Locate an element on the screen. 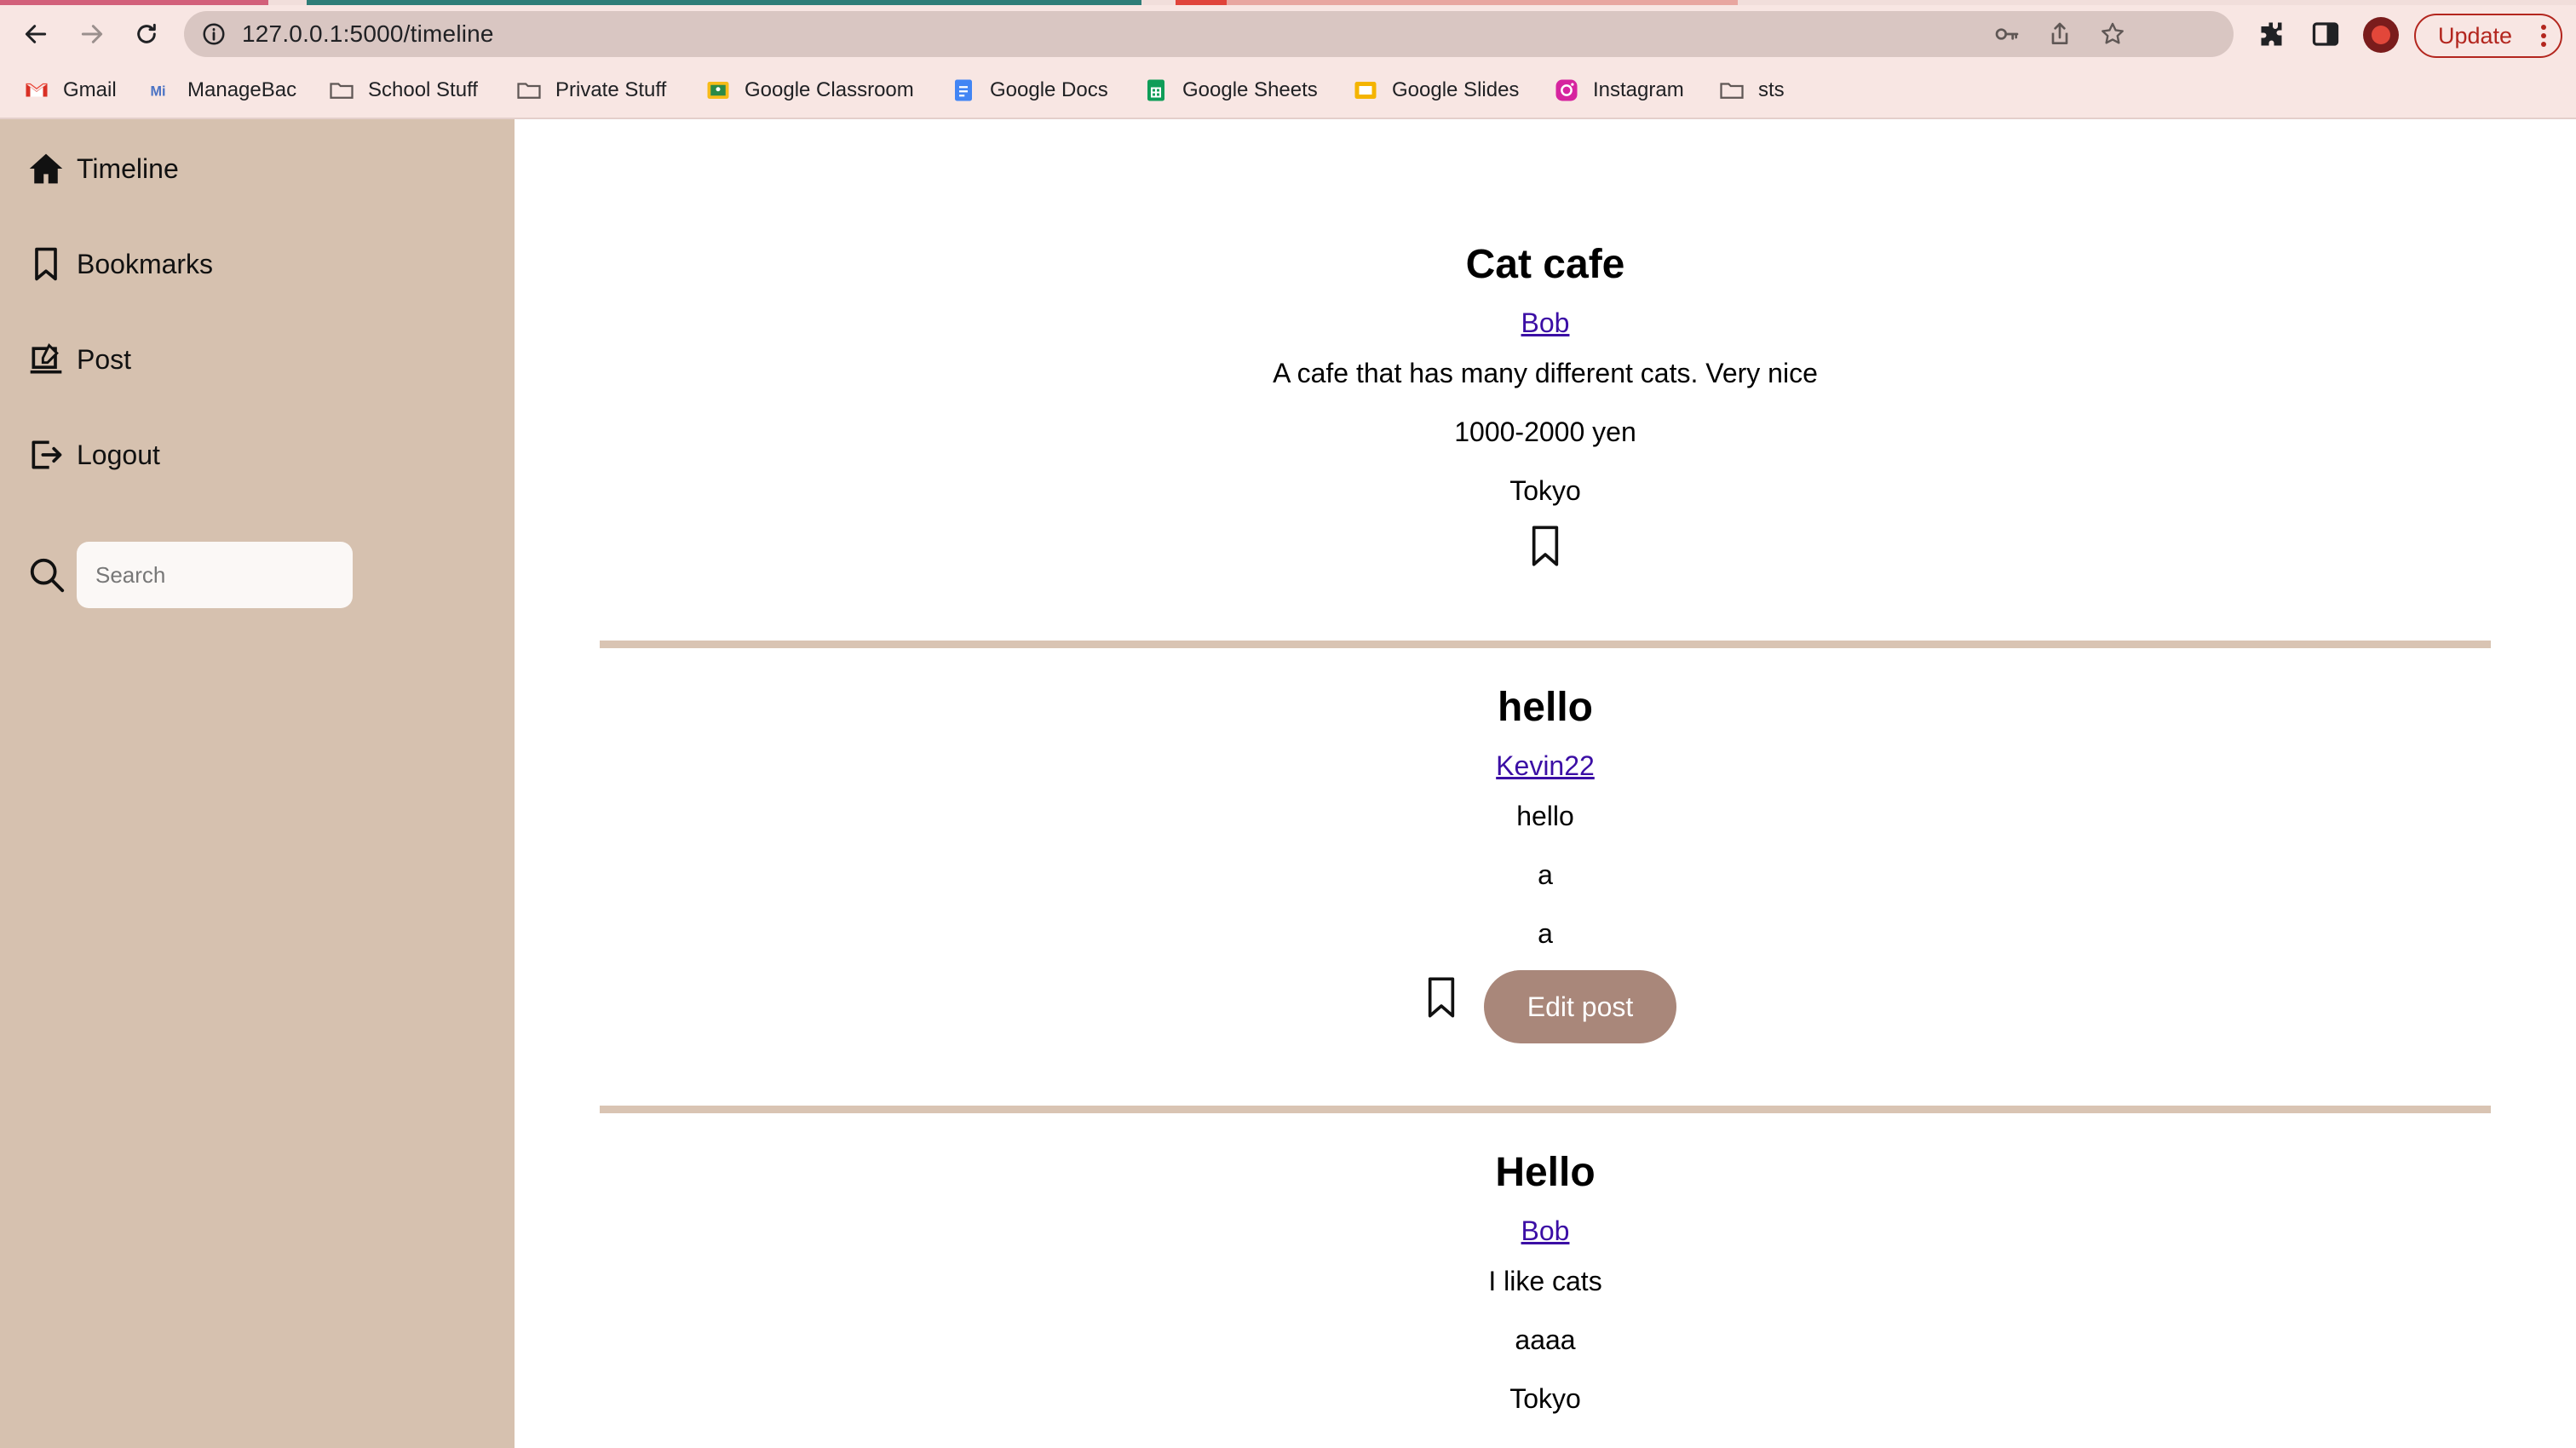 The width and height of the screenshot is (2576, 1448). bookmark-instagram: Instagram is located at coordinates (1619, 90).